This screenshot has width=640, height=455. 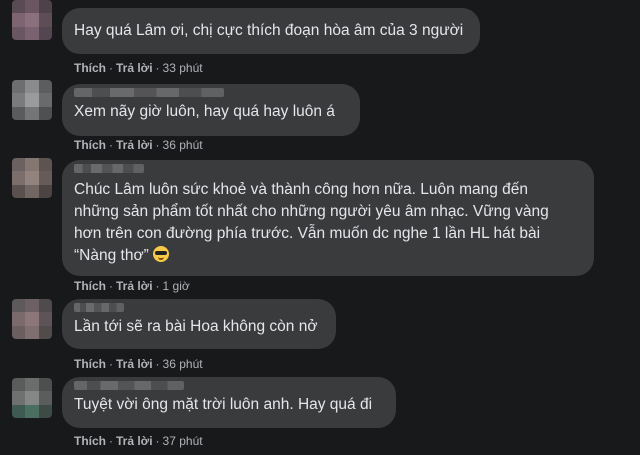 I want to click on comment-time: 1 giờ, so click(x=176, y=286).